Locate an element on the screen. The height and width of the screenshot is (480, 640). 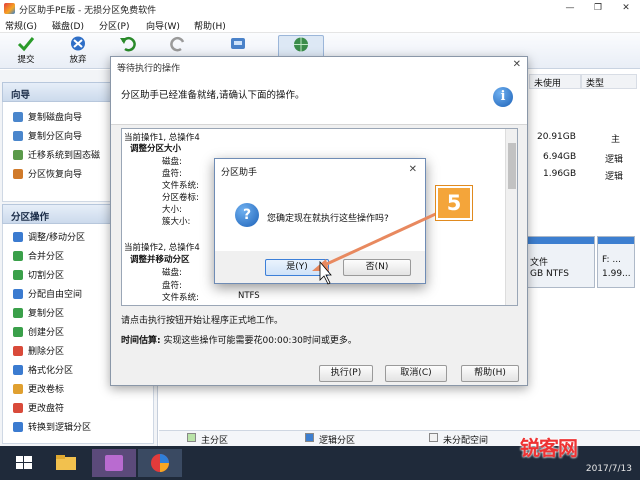
windows-icon is located at coordinates (24, 462).